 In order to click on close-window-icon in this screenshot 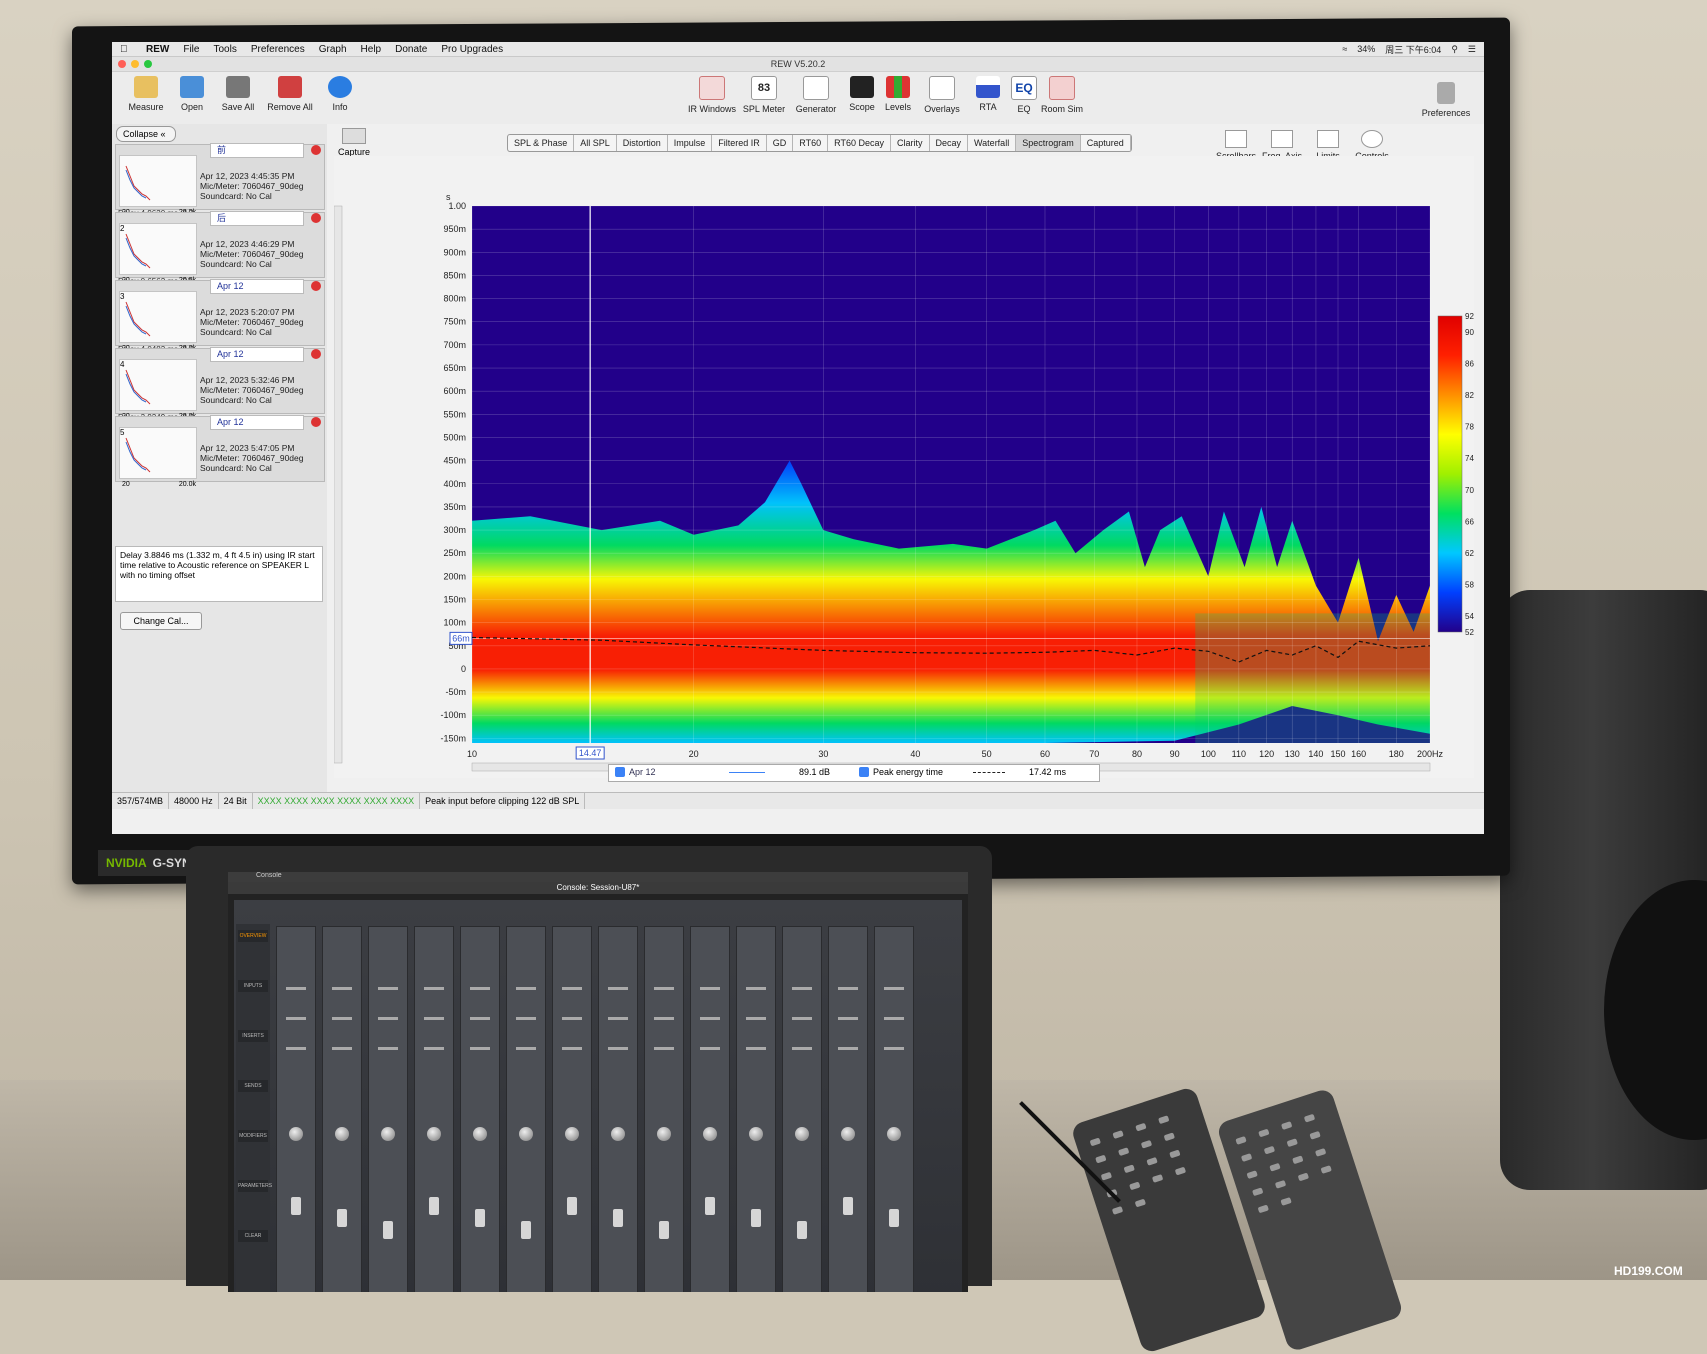, I will do `click(122, 64)`.